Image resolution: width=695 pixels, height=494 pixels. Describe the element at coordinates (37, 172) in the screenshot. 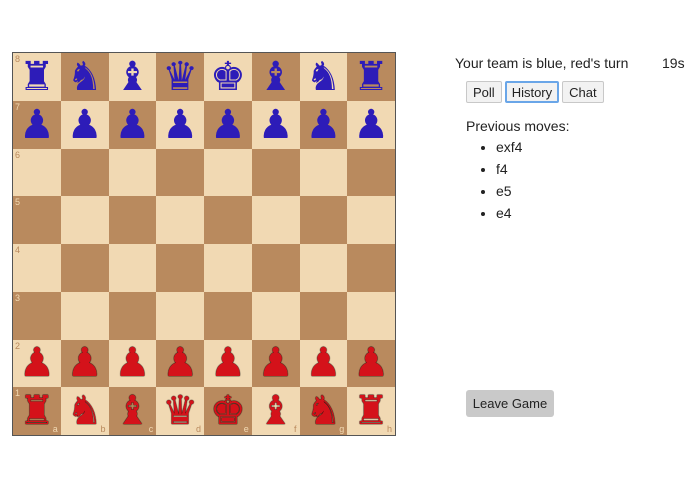

I see `square-a6: 6` at that location.